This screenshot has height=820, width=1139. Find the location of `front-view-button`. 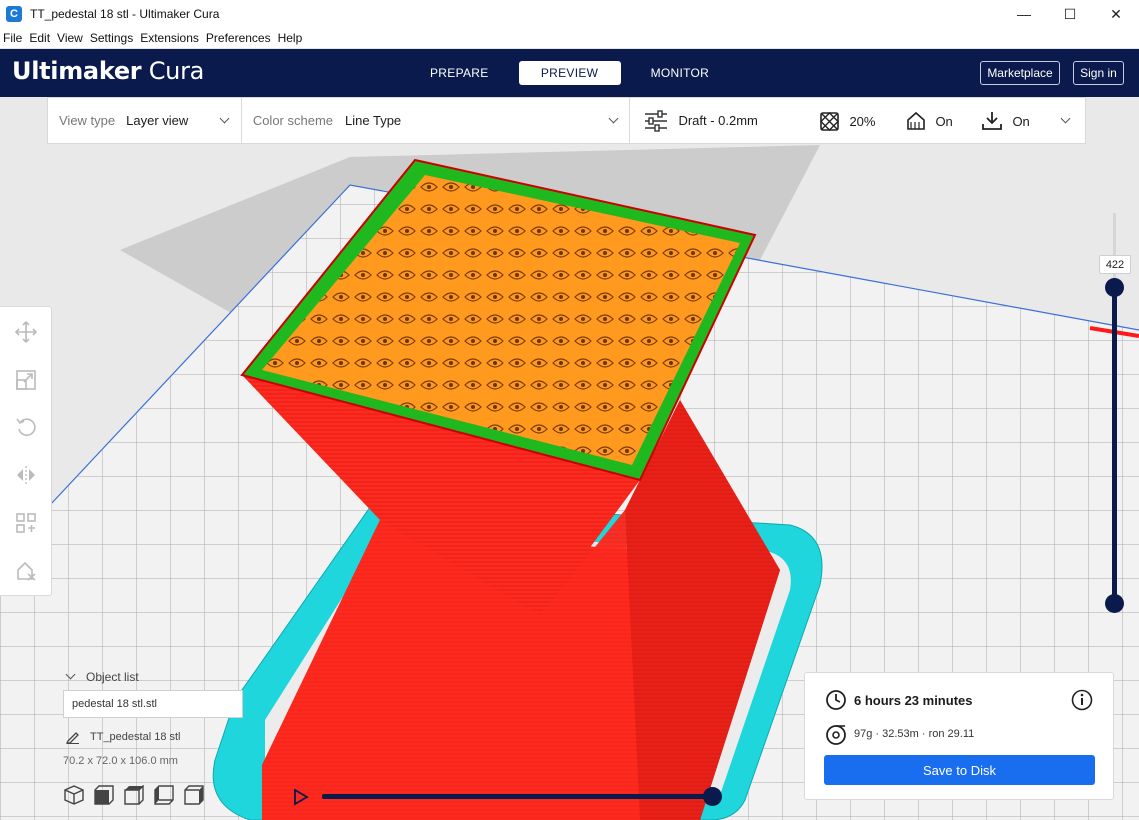

front-view-button is located at coordinates (104, 795).